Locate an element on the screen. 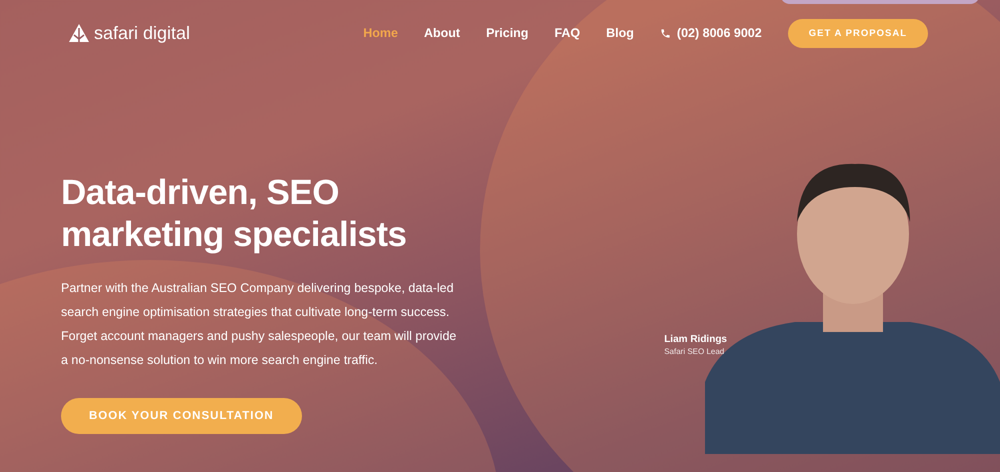 This screenshot has height=472, width=1000. phone-link: (02) 8006 9002 is located at coordinates (711, 33).